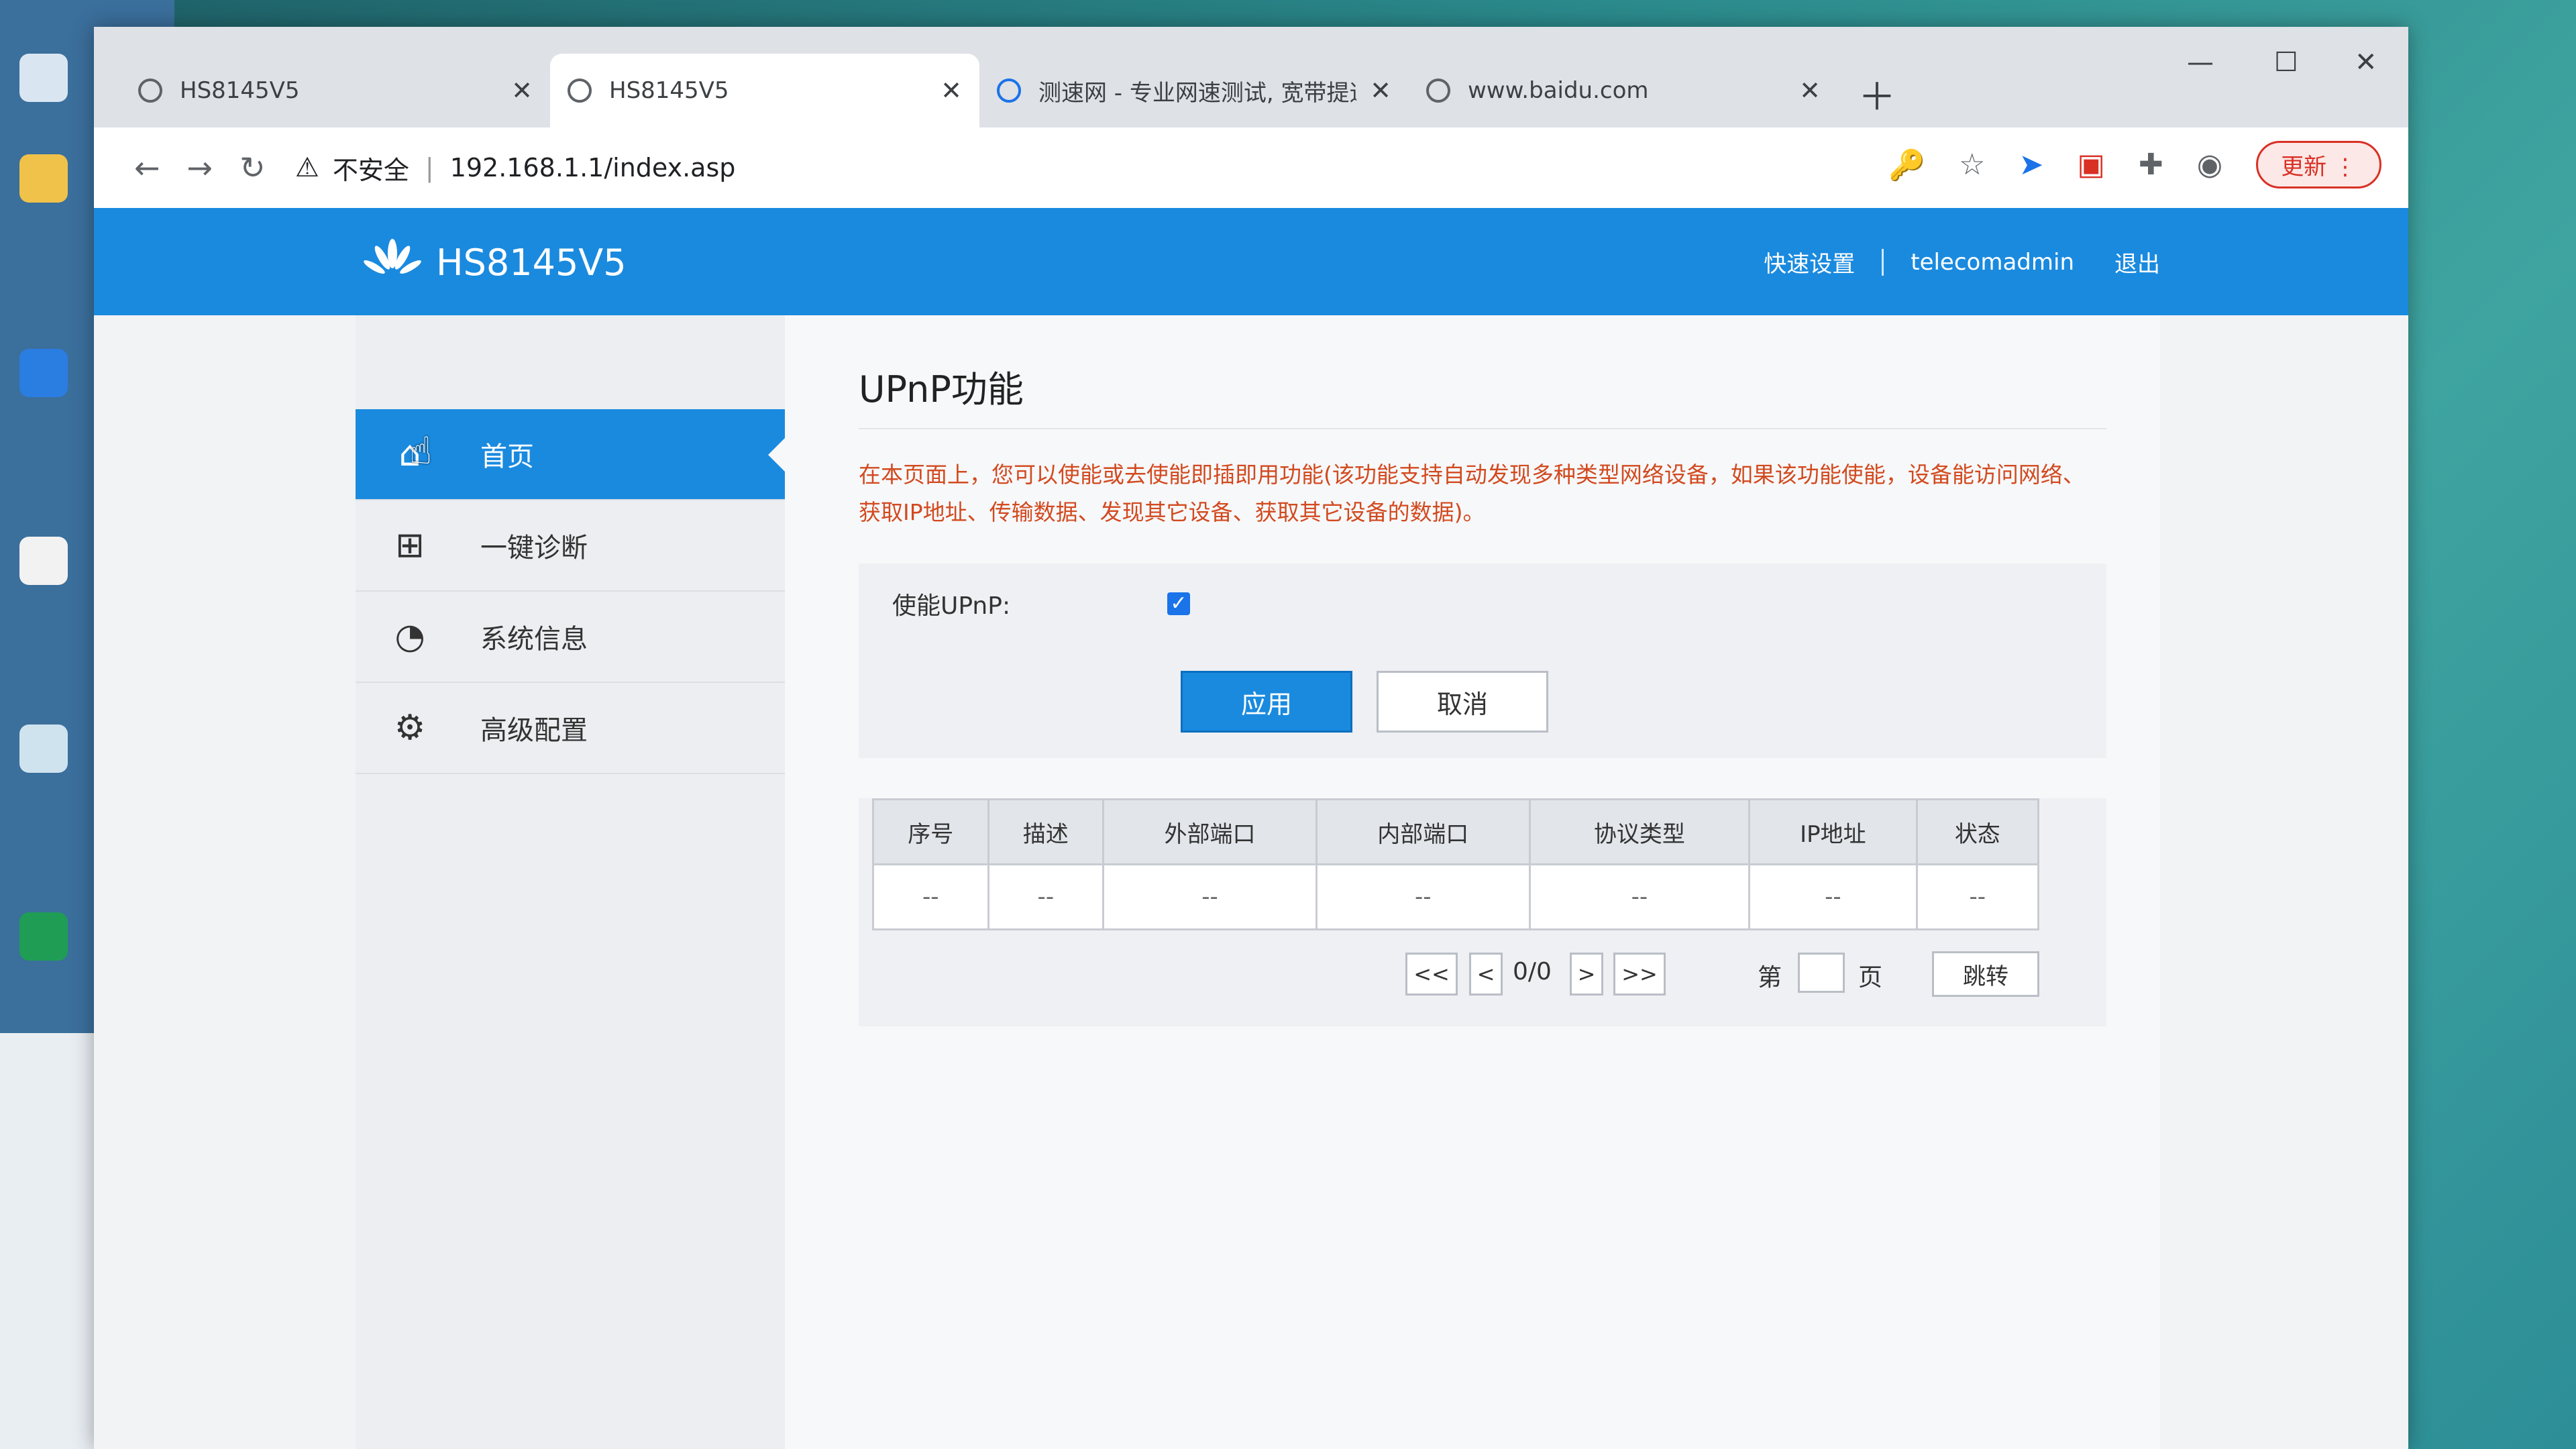  I want to click on quick-setup-link: 快速设置, so click(1809, 262).